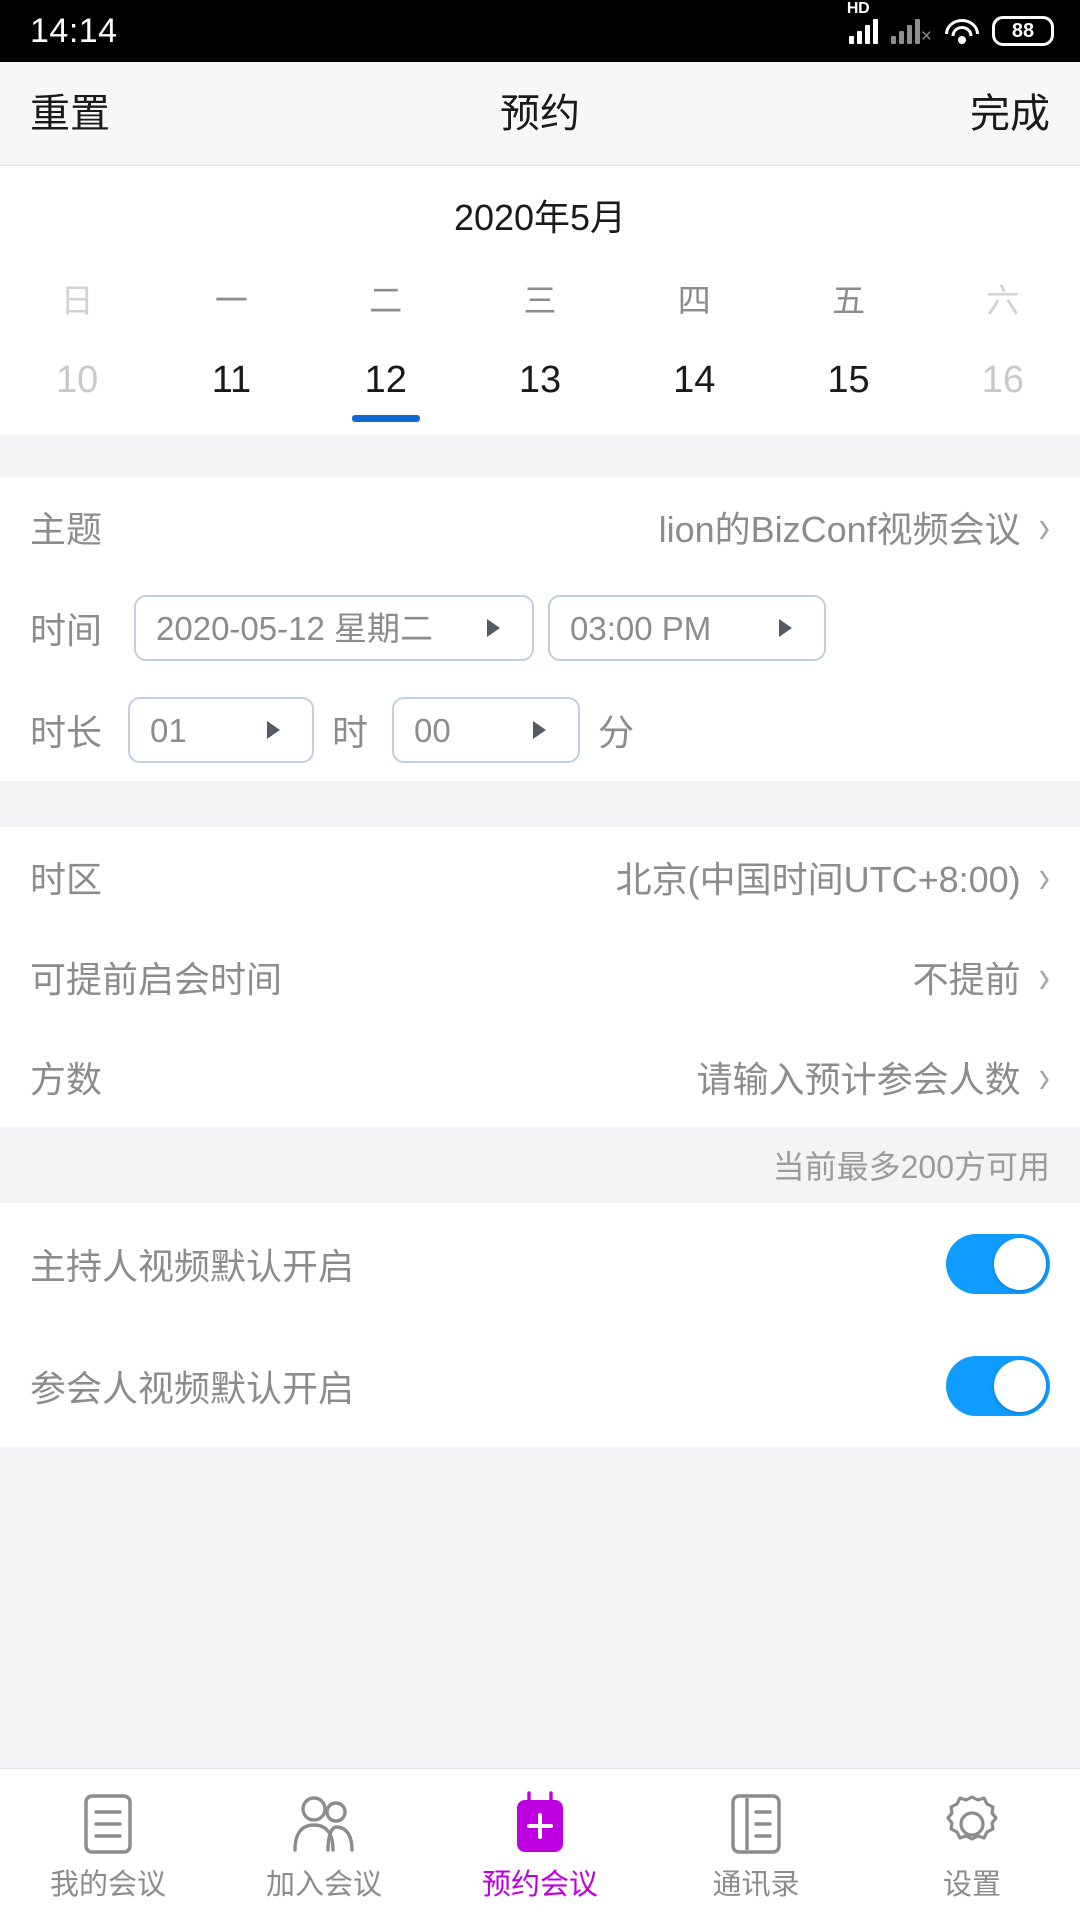  I want to click on battery-icon: 88, so click(1023, 31).